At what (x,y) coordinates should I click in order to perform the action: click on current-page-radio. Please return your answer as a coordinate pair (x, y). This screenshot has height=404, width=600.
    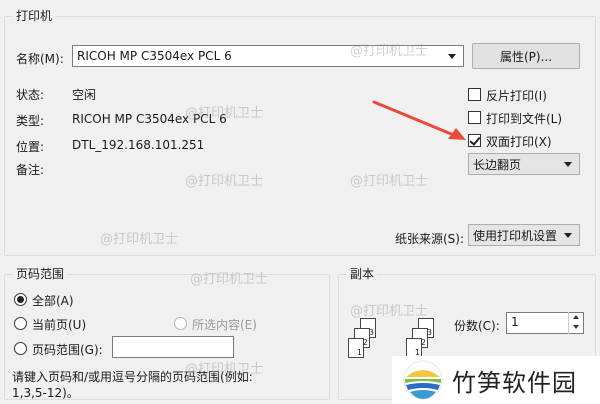
    Looking at the image, I should click on (20, 323).